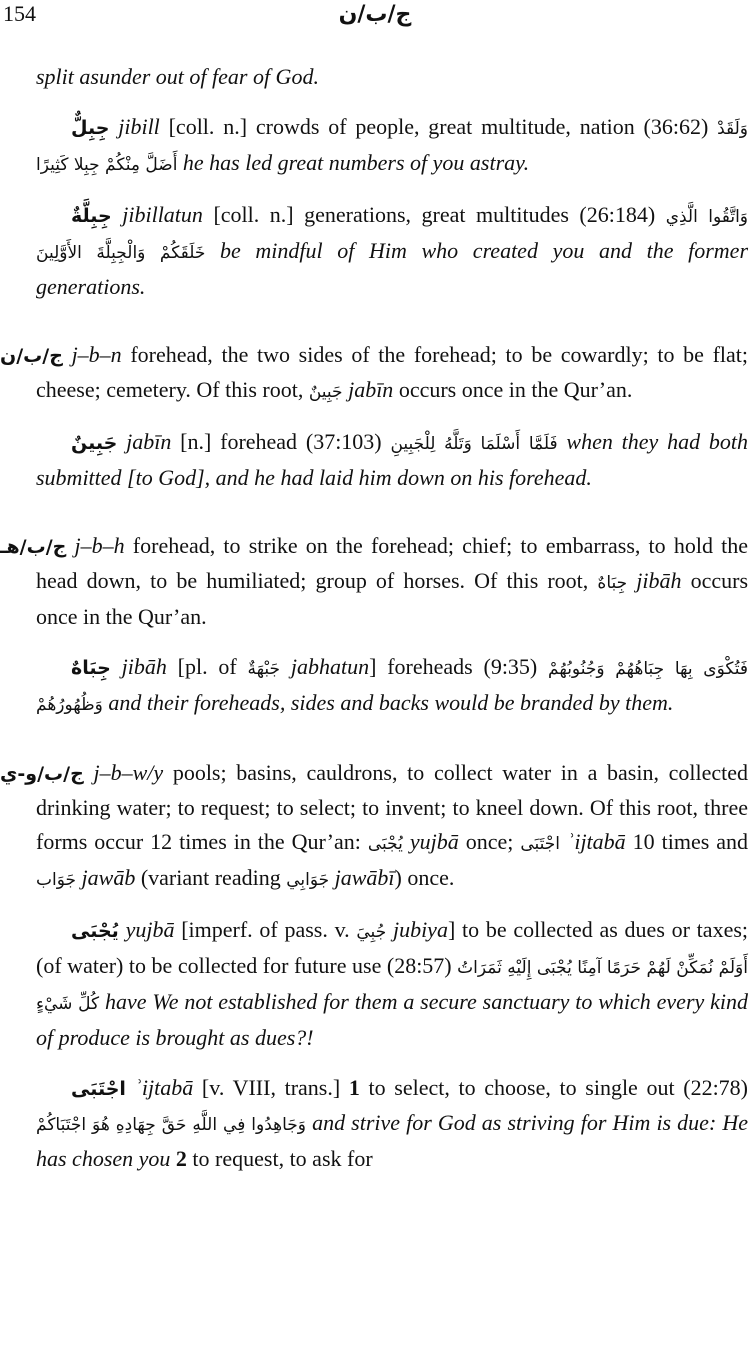 The height and width of the screenshot is (1347, 750). I want to click on headword: جَبِينٌ, so click(94, 443).